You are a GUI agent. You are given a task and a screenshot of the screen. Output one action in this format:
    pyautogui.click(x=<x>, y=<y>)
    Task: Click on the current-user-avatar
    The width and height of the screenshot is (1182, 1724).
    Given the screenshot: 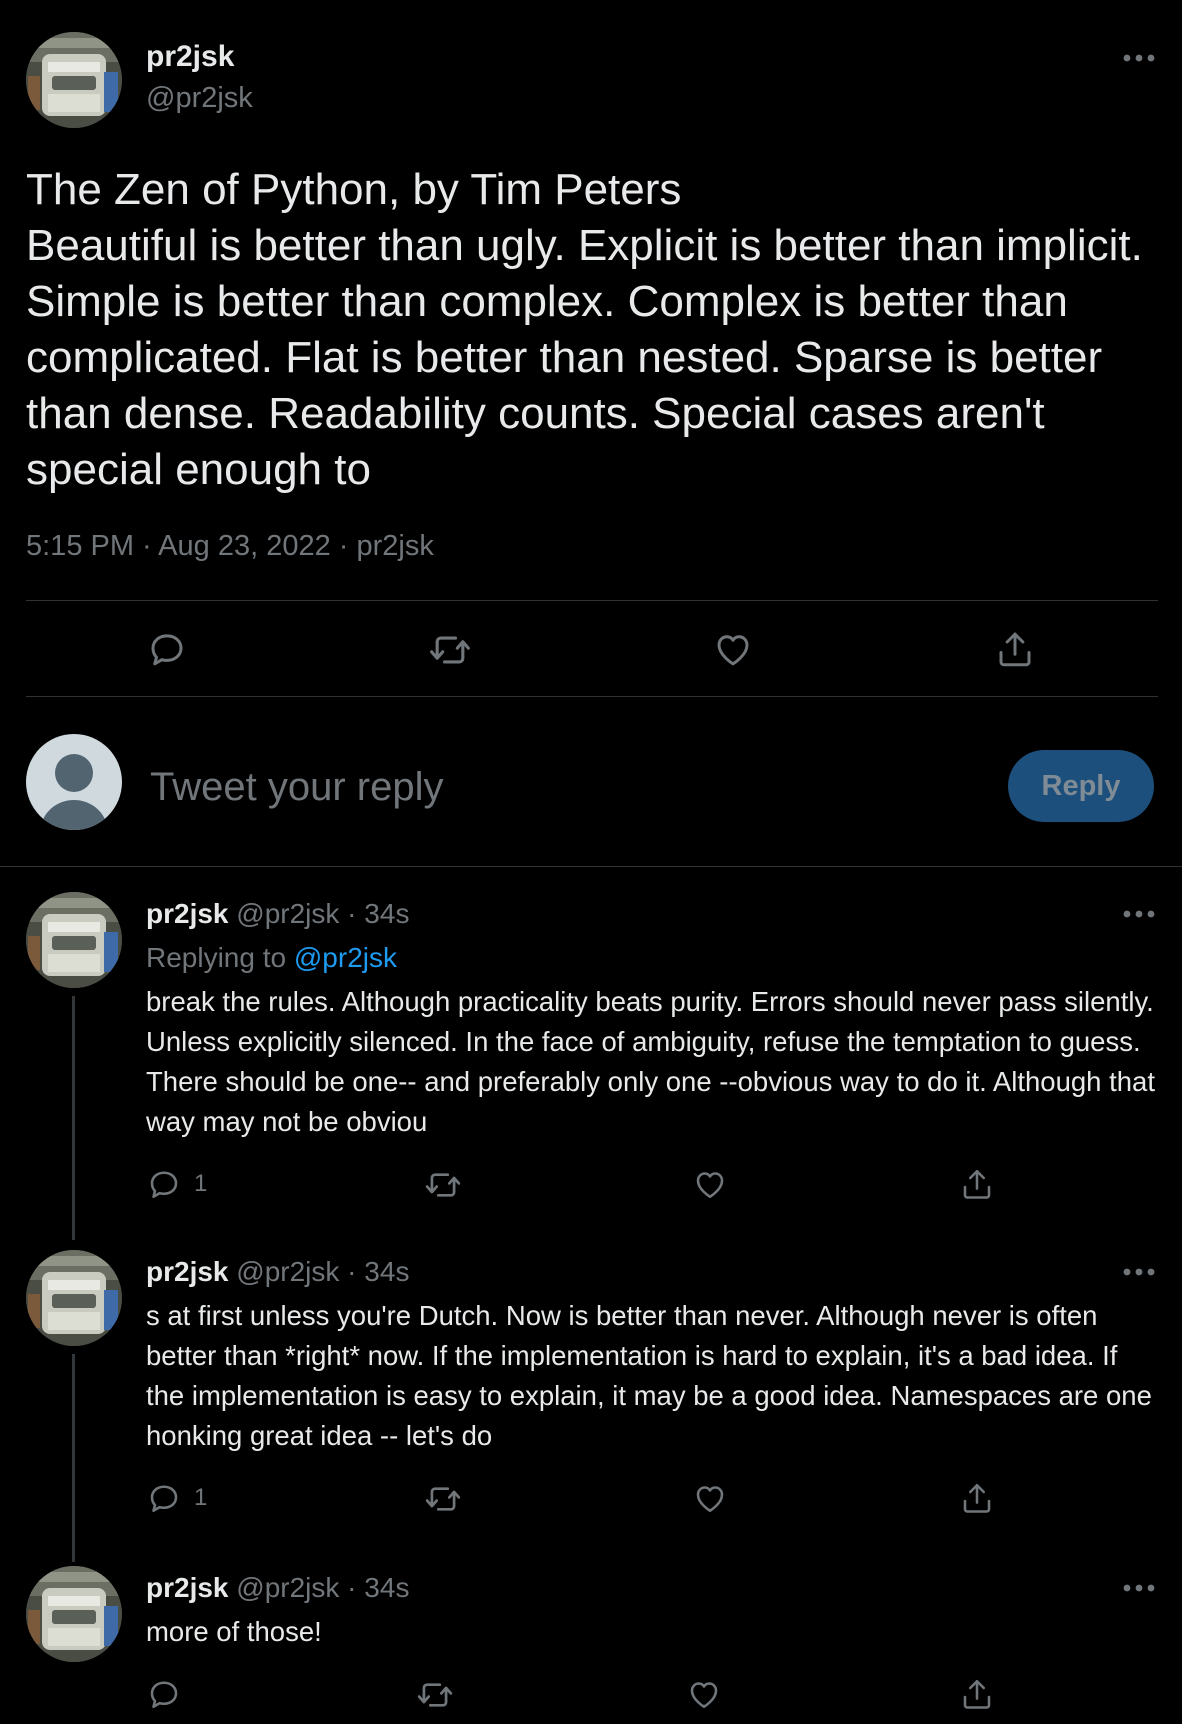 What is the action you would take?
    pyautogui.click(x=74, y=782)
    